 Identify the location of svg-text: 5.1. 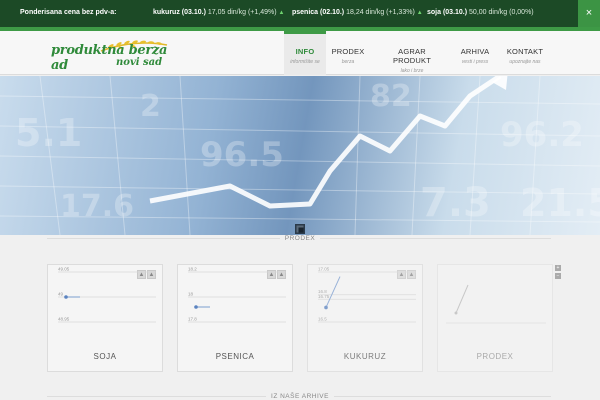
(48, 133).